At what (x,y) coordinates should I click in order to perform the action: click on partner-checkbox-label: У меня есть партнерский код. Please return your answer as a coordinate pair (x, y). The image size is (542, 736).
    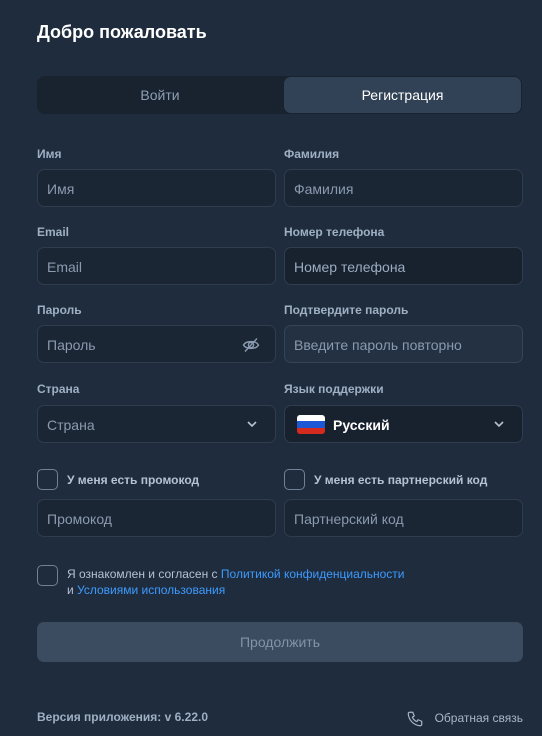
    Looking at the image, I should click on (400, 480).